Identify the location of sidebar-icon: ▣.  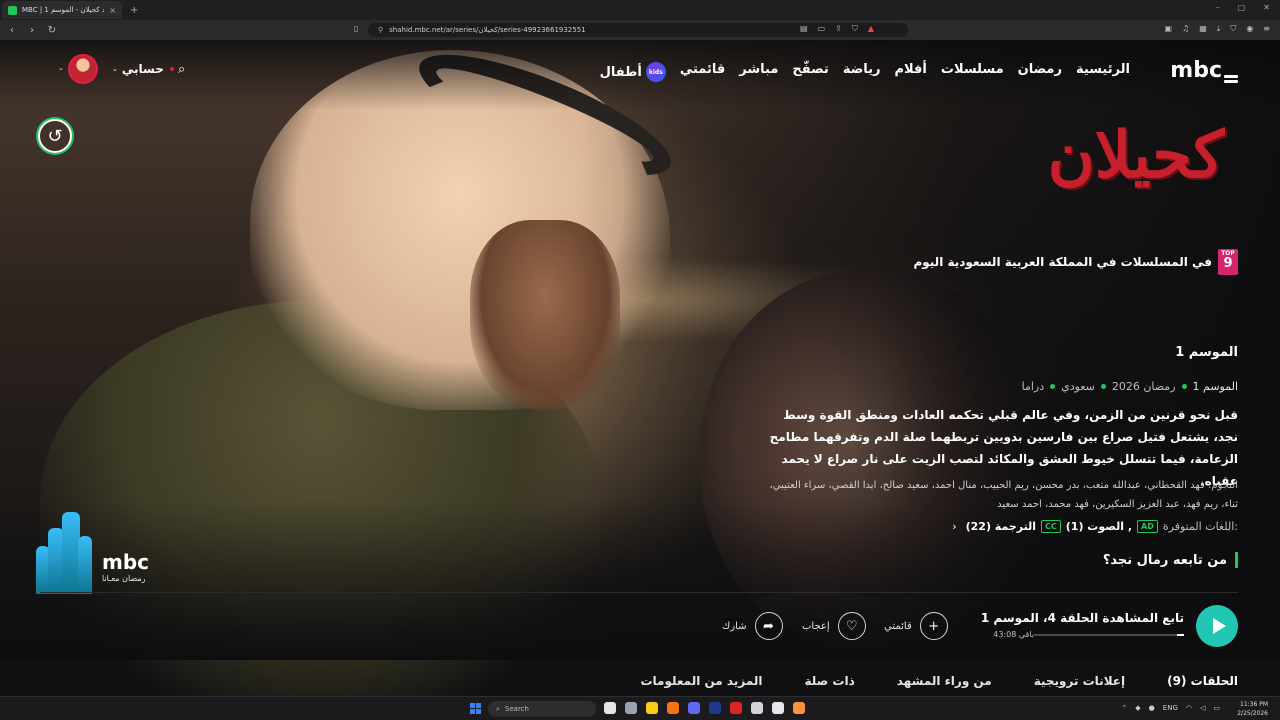
(1168, 29).